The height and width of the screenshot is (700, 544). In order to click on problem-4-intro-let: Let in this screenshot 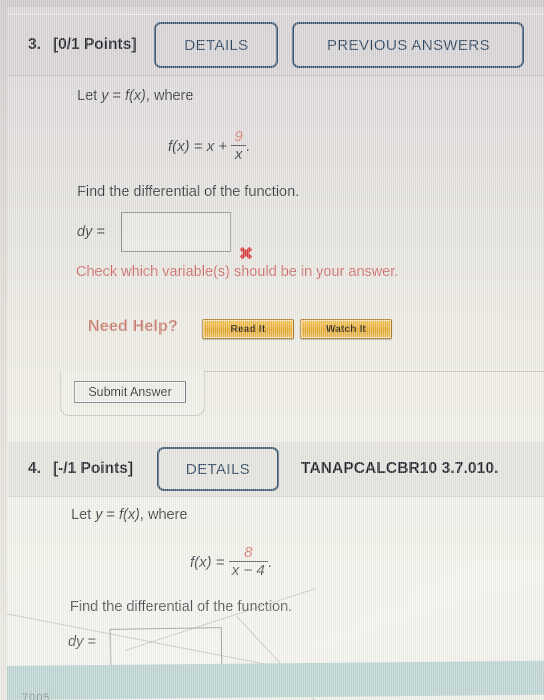, I will do `click(81, 515)`.